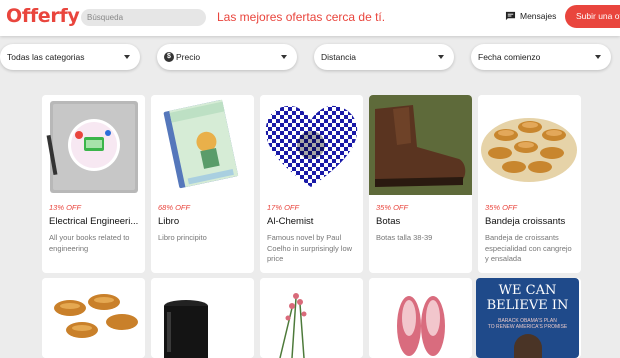 This screenshot has width=620, height=358. I want to click on distance-filter-label: Distancia, so click(338, 57).